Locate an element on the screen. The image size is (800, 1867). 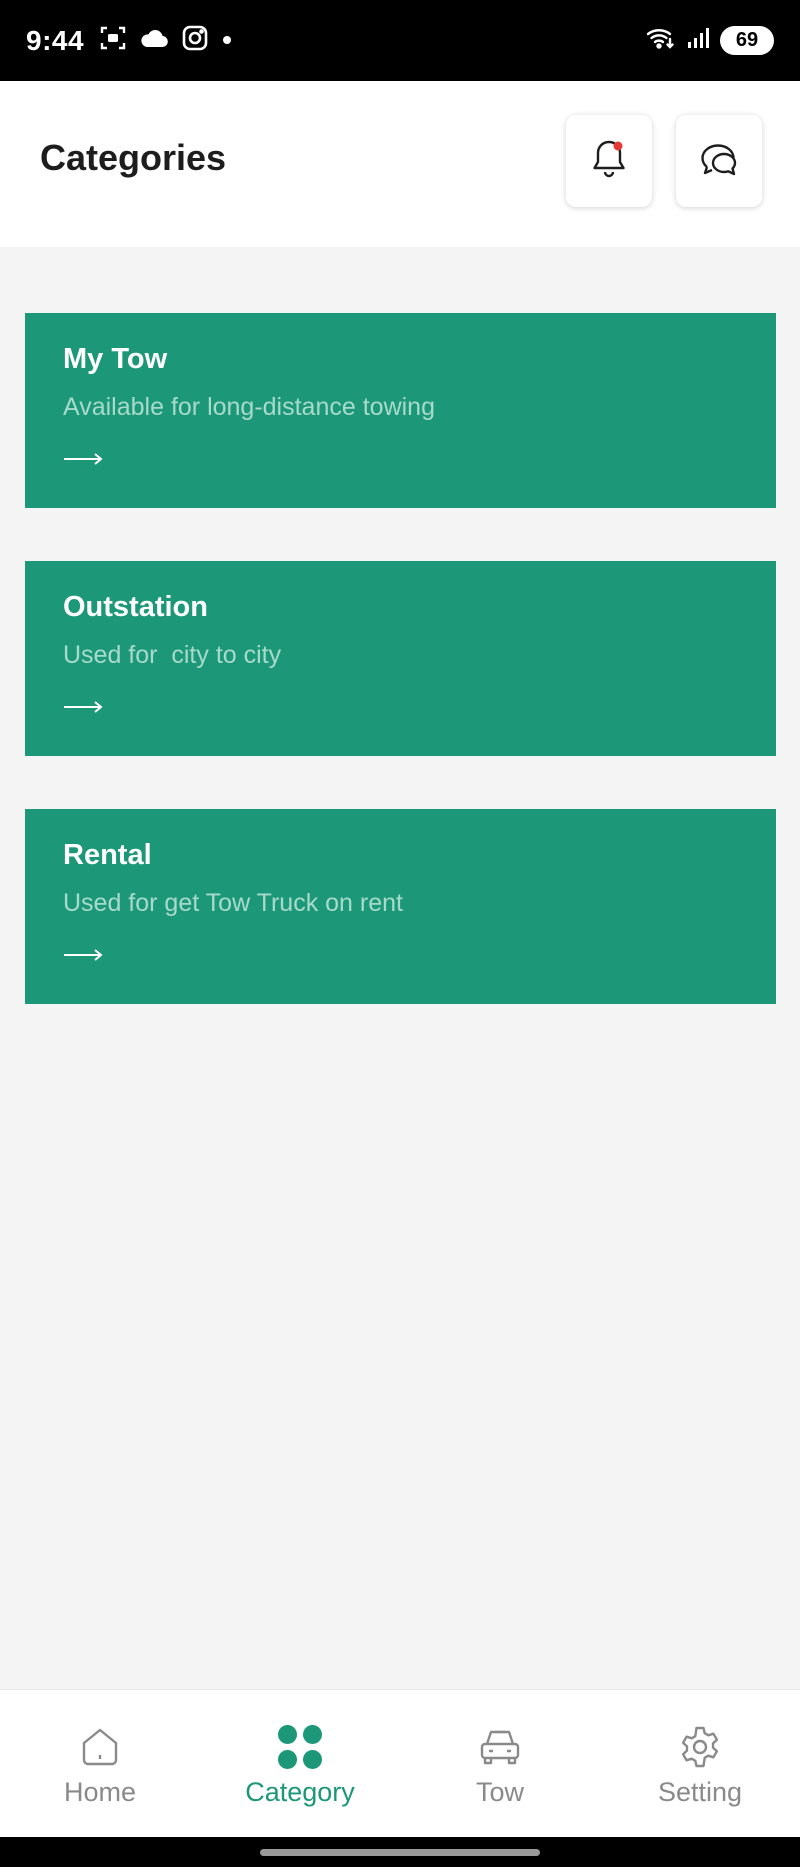
chat-button is located at coordinates (719, 161).